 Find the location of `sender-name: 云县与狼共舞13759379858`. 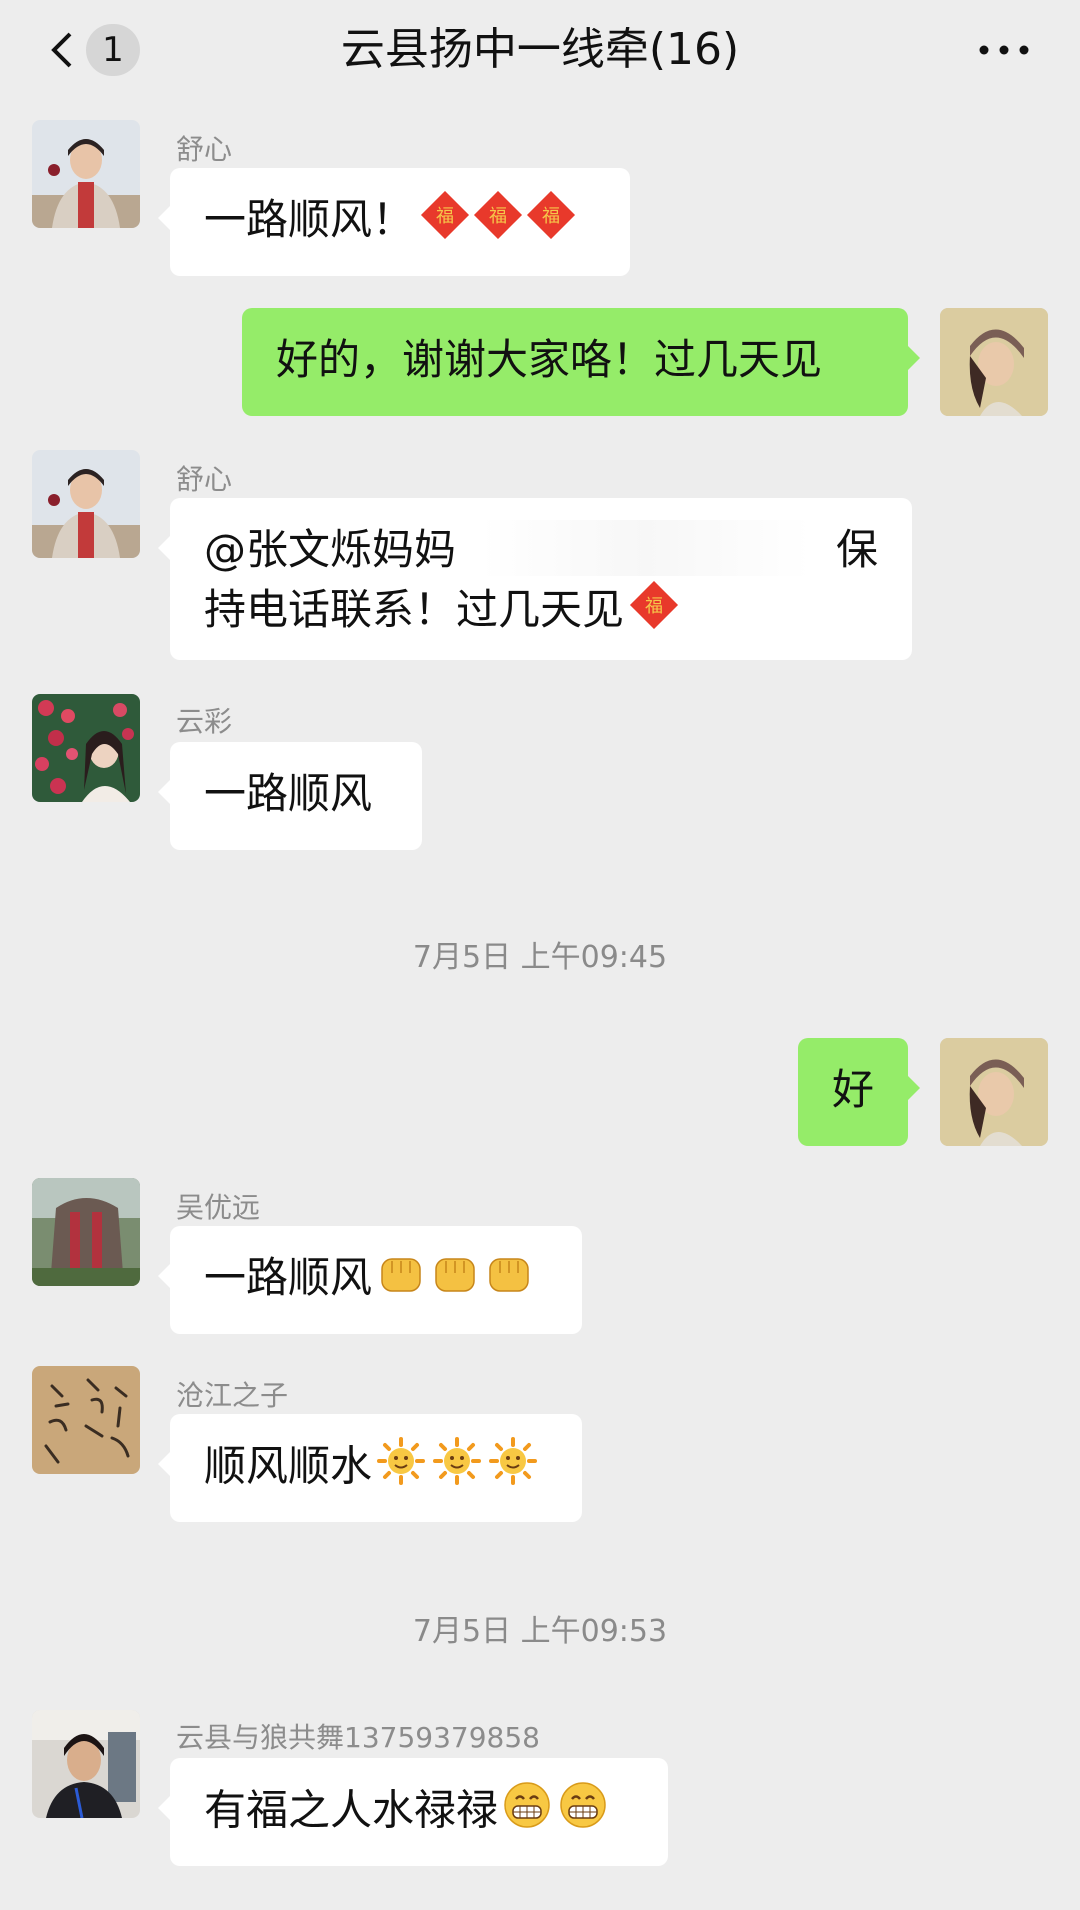

sender-name: 云县与狼共舞13759379858 is located at coordinates (358, 1737).